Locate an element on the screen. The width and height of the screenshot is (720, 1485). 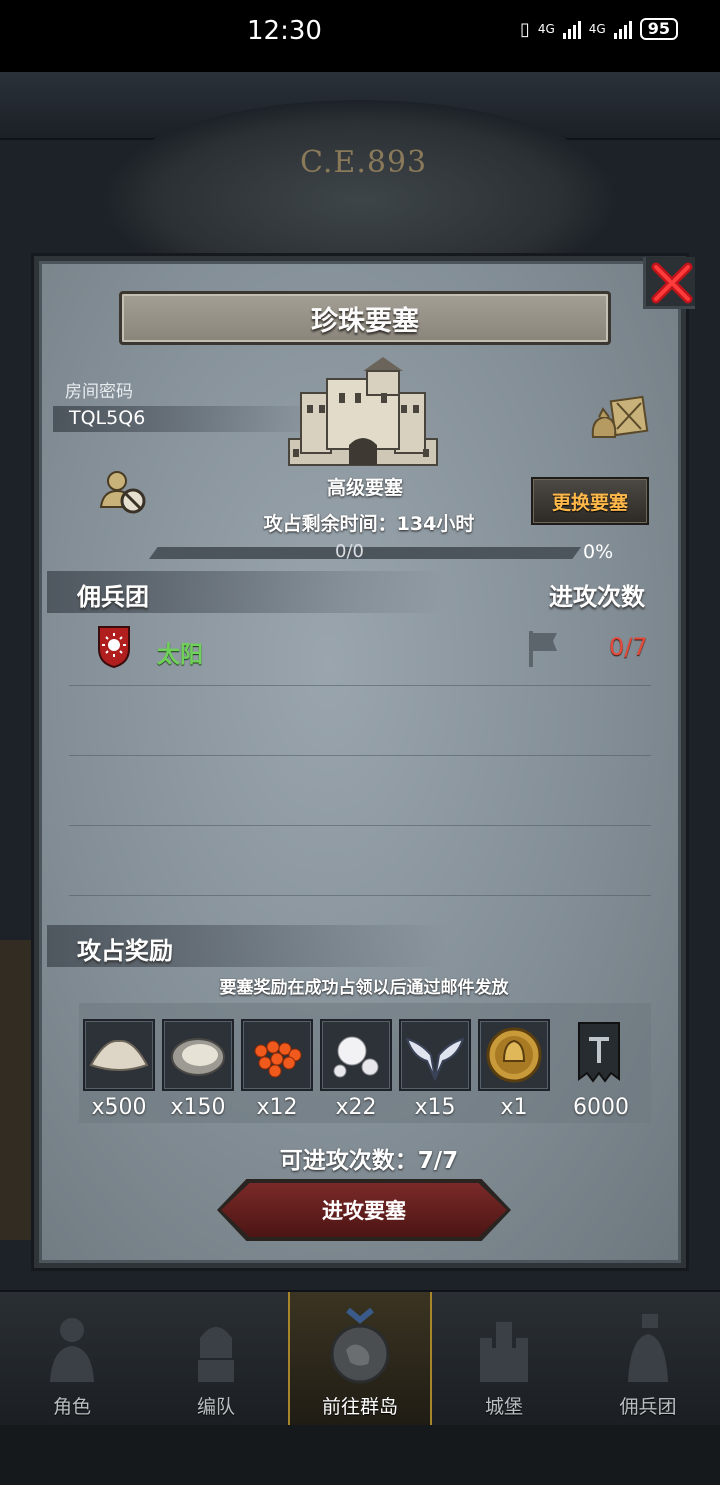
network-type-1: 4G is located at coordinates (546, 29).